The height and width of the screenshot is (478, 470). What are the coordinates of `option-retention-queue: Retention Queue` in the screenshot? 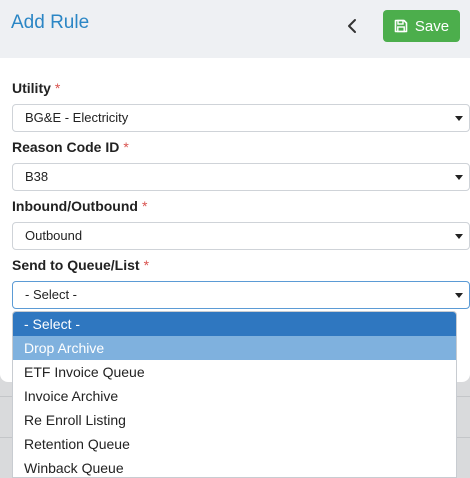 It's located at (234, 444).